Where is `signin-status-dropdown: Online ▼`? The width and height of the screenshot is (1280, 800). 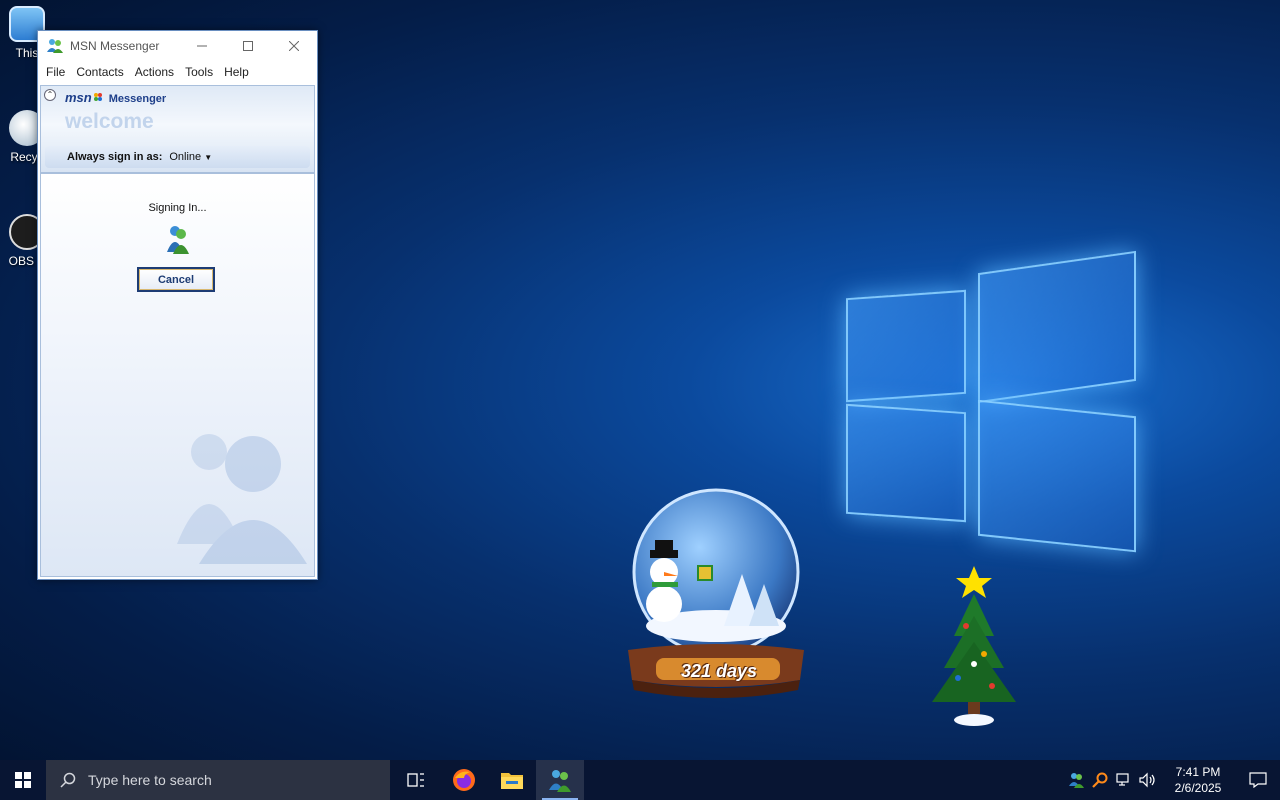
signin-status-dropdown: Online ▼ is located at coordinates (190, 157).